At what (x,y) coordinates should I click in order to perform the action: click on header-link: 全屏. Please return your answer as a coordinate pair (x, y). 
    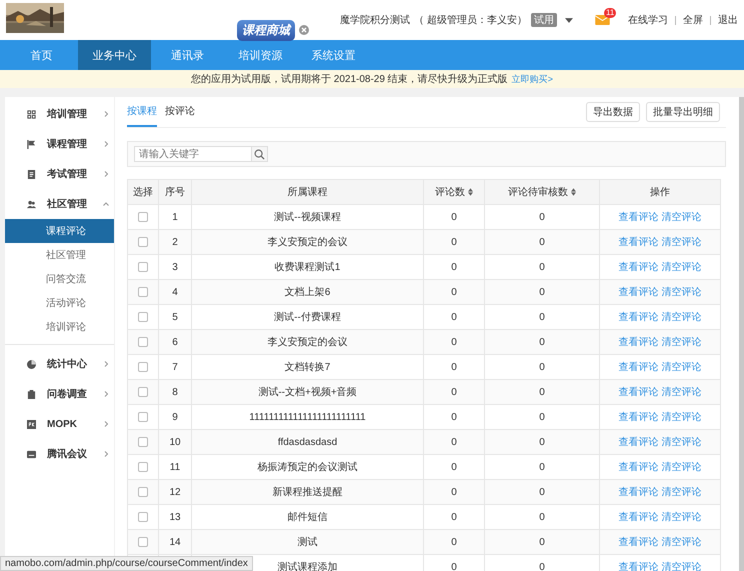
    Looking at the image, I should click on (693, 20).